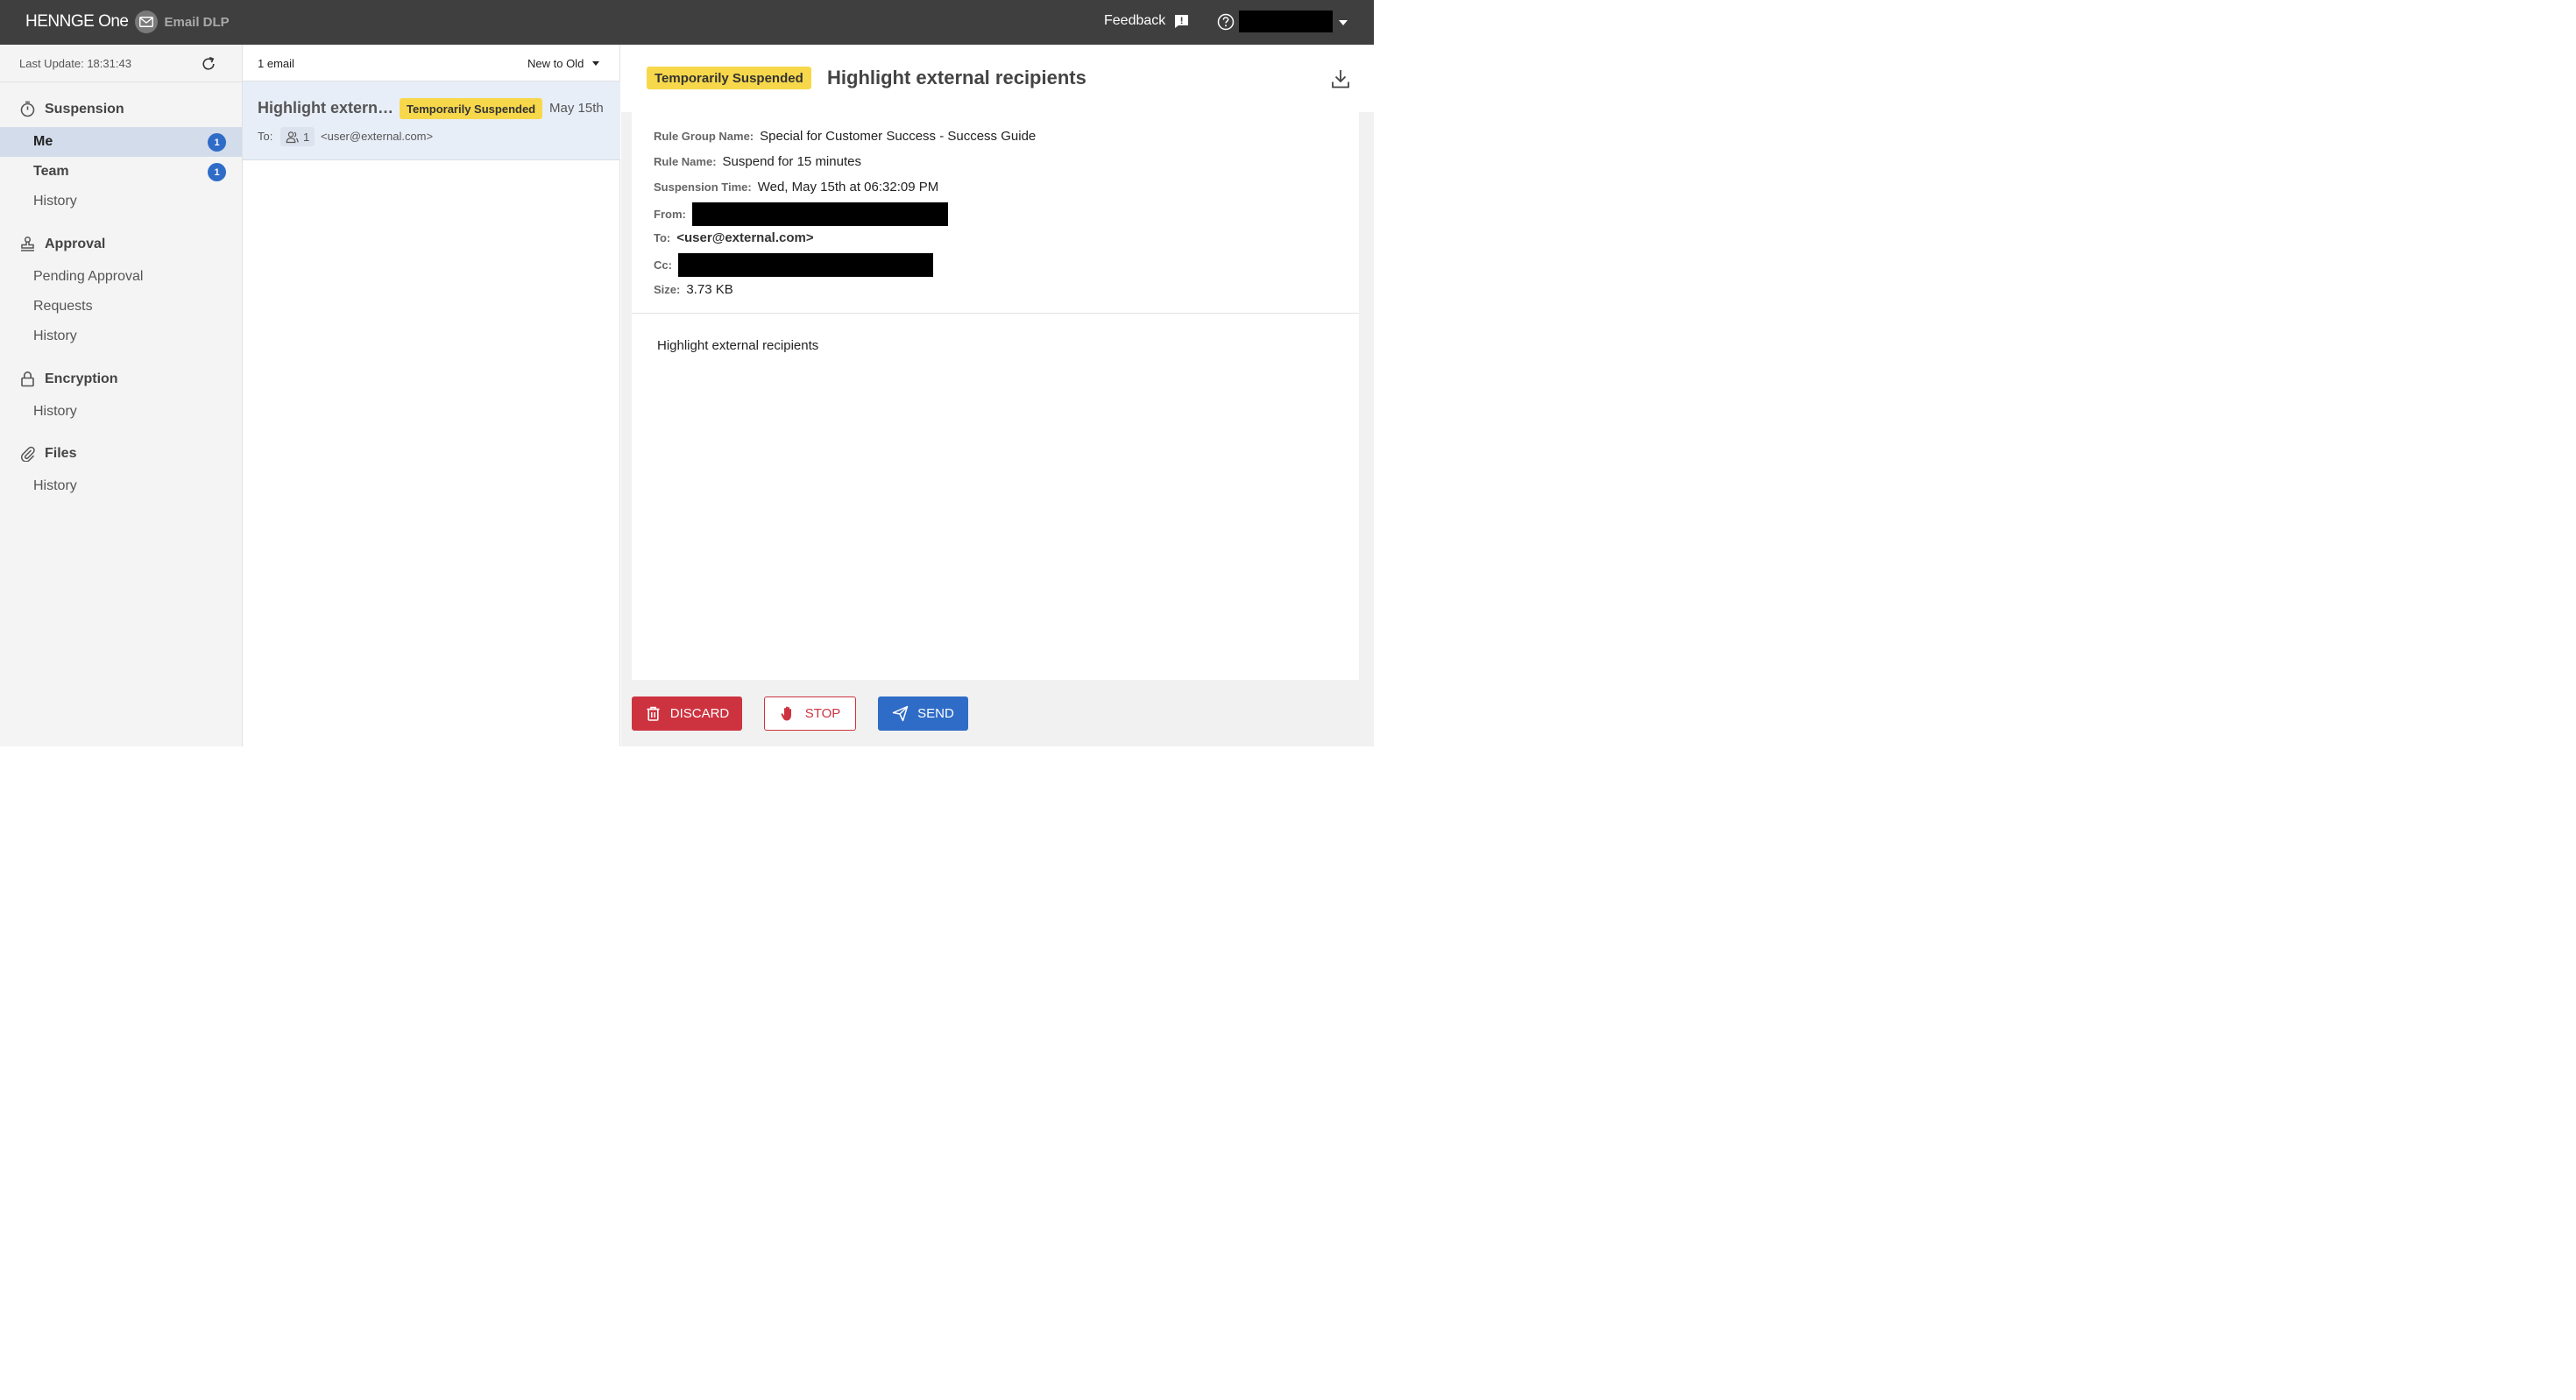 Image resolution: width=2576 pixels, height=1400 pixels. I want to click on rule-name-row: Rule Name: Suspend for 15 minutes, so click(757, 161).